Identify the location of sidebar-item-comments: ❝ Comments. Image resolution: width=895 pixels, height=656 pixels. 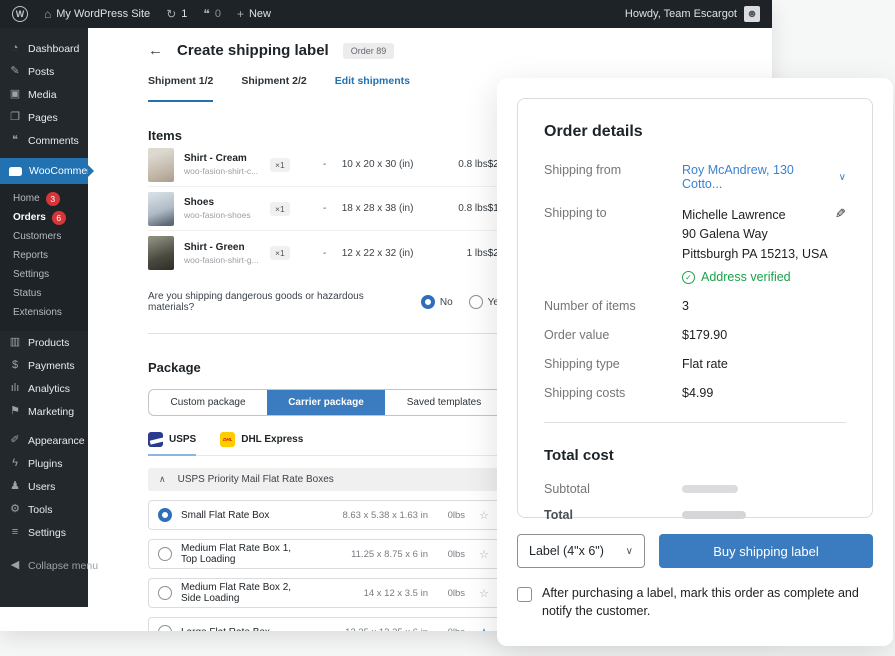
(44, 140).